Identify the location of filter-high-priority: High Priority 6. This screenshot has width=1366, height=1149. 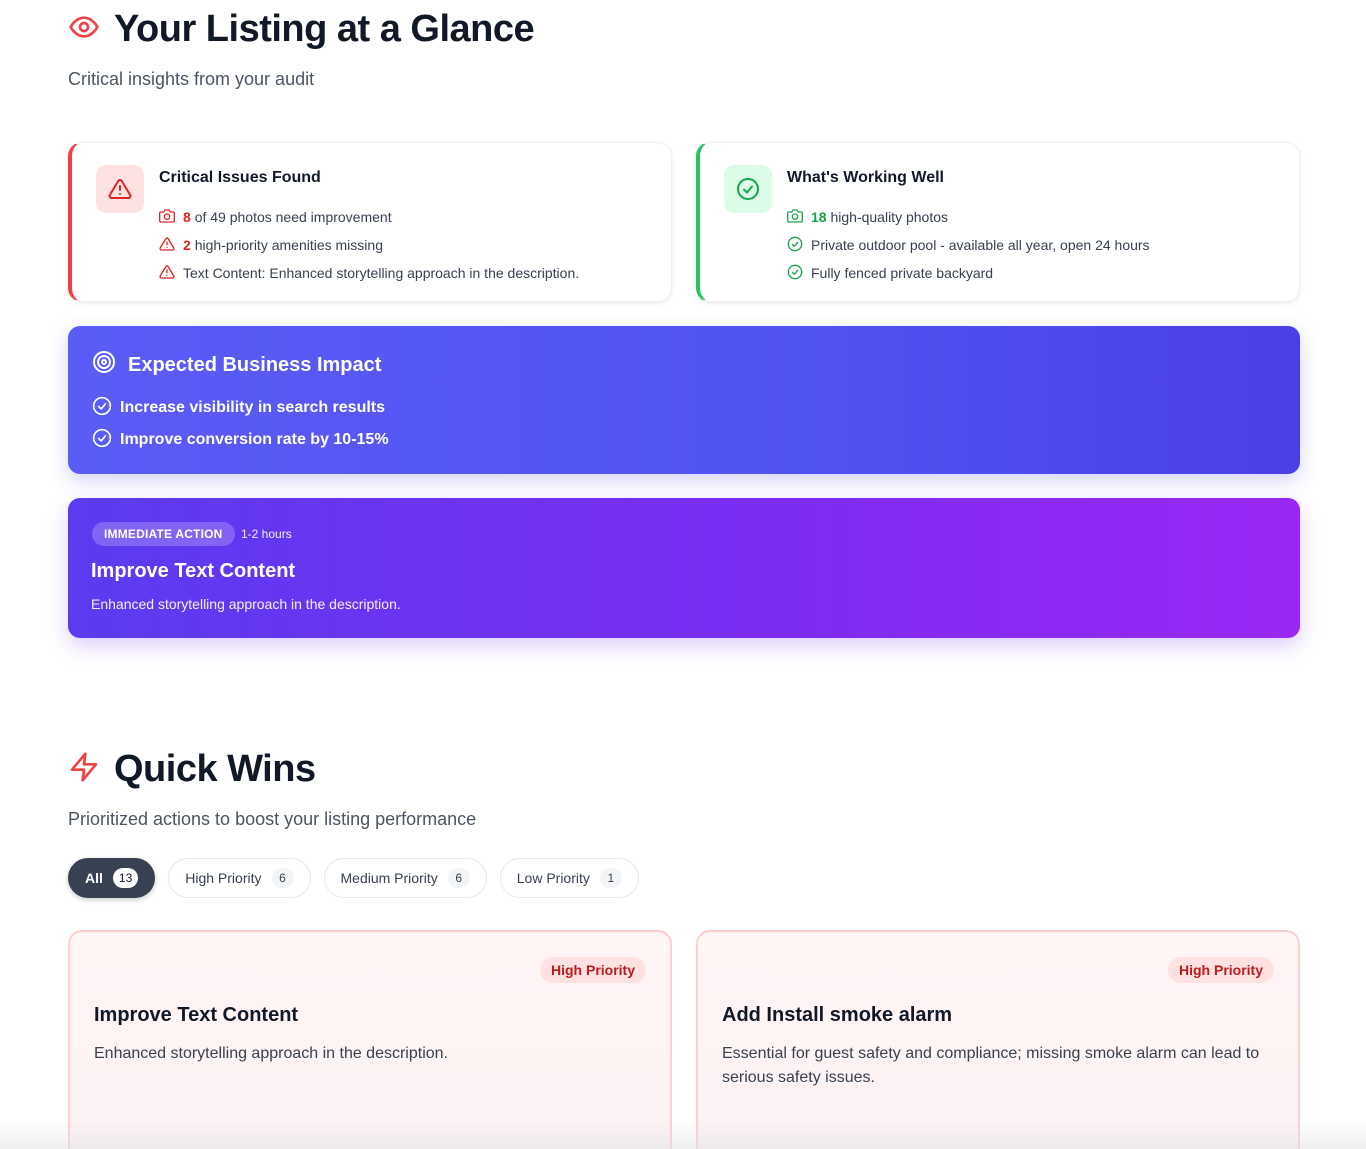
(239, 878).